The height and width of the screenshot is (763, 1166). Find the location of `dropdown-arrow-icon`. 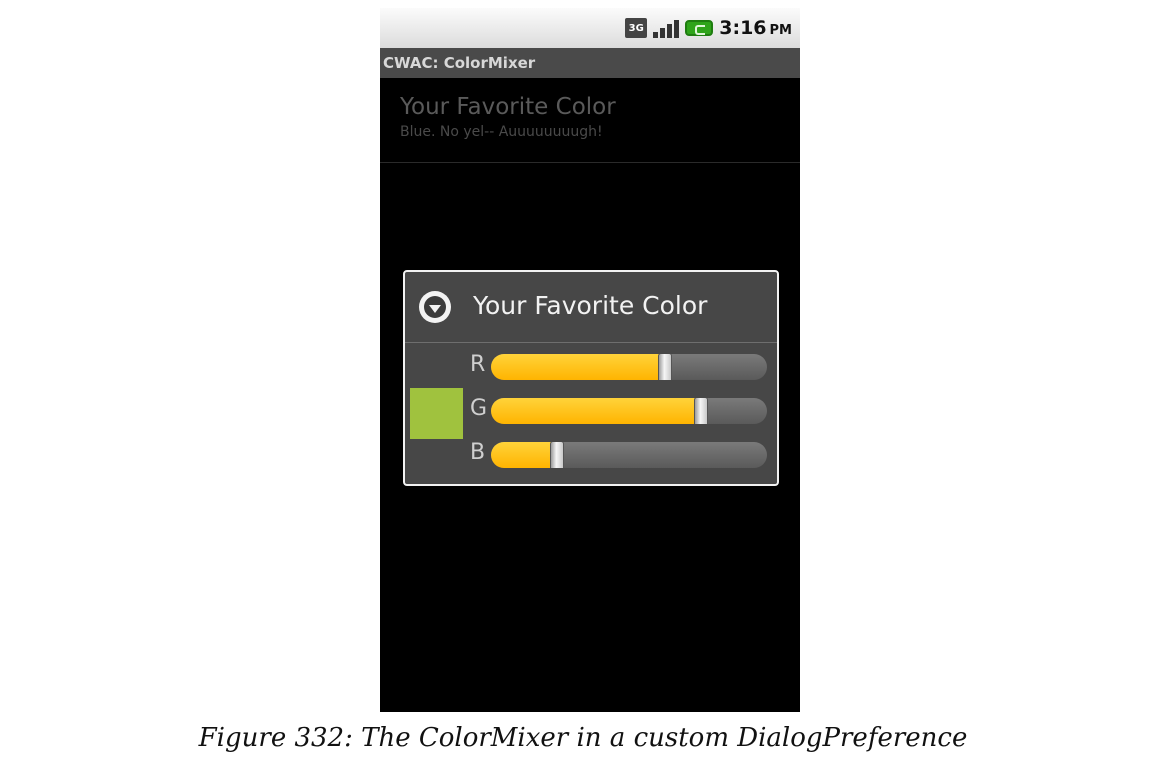

dropdown-arrow-icon is located at coordinates (435, 307).